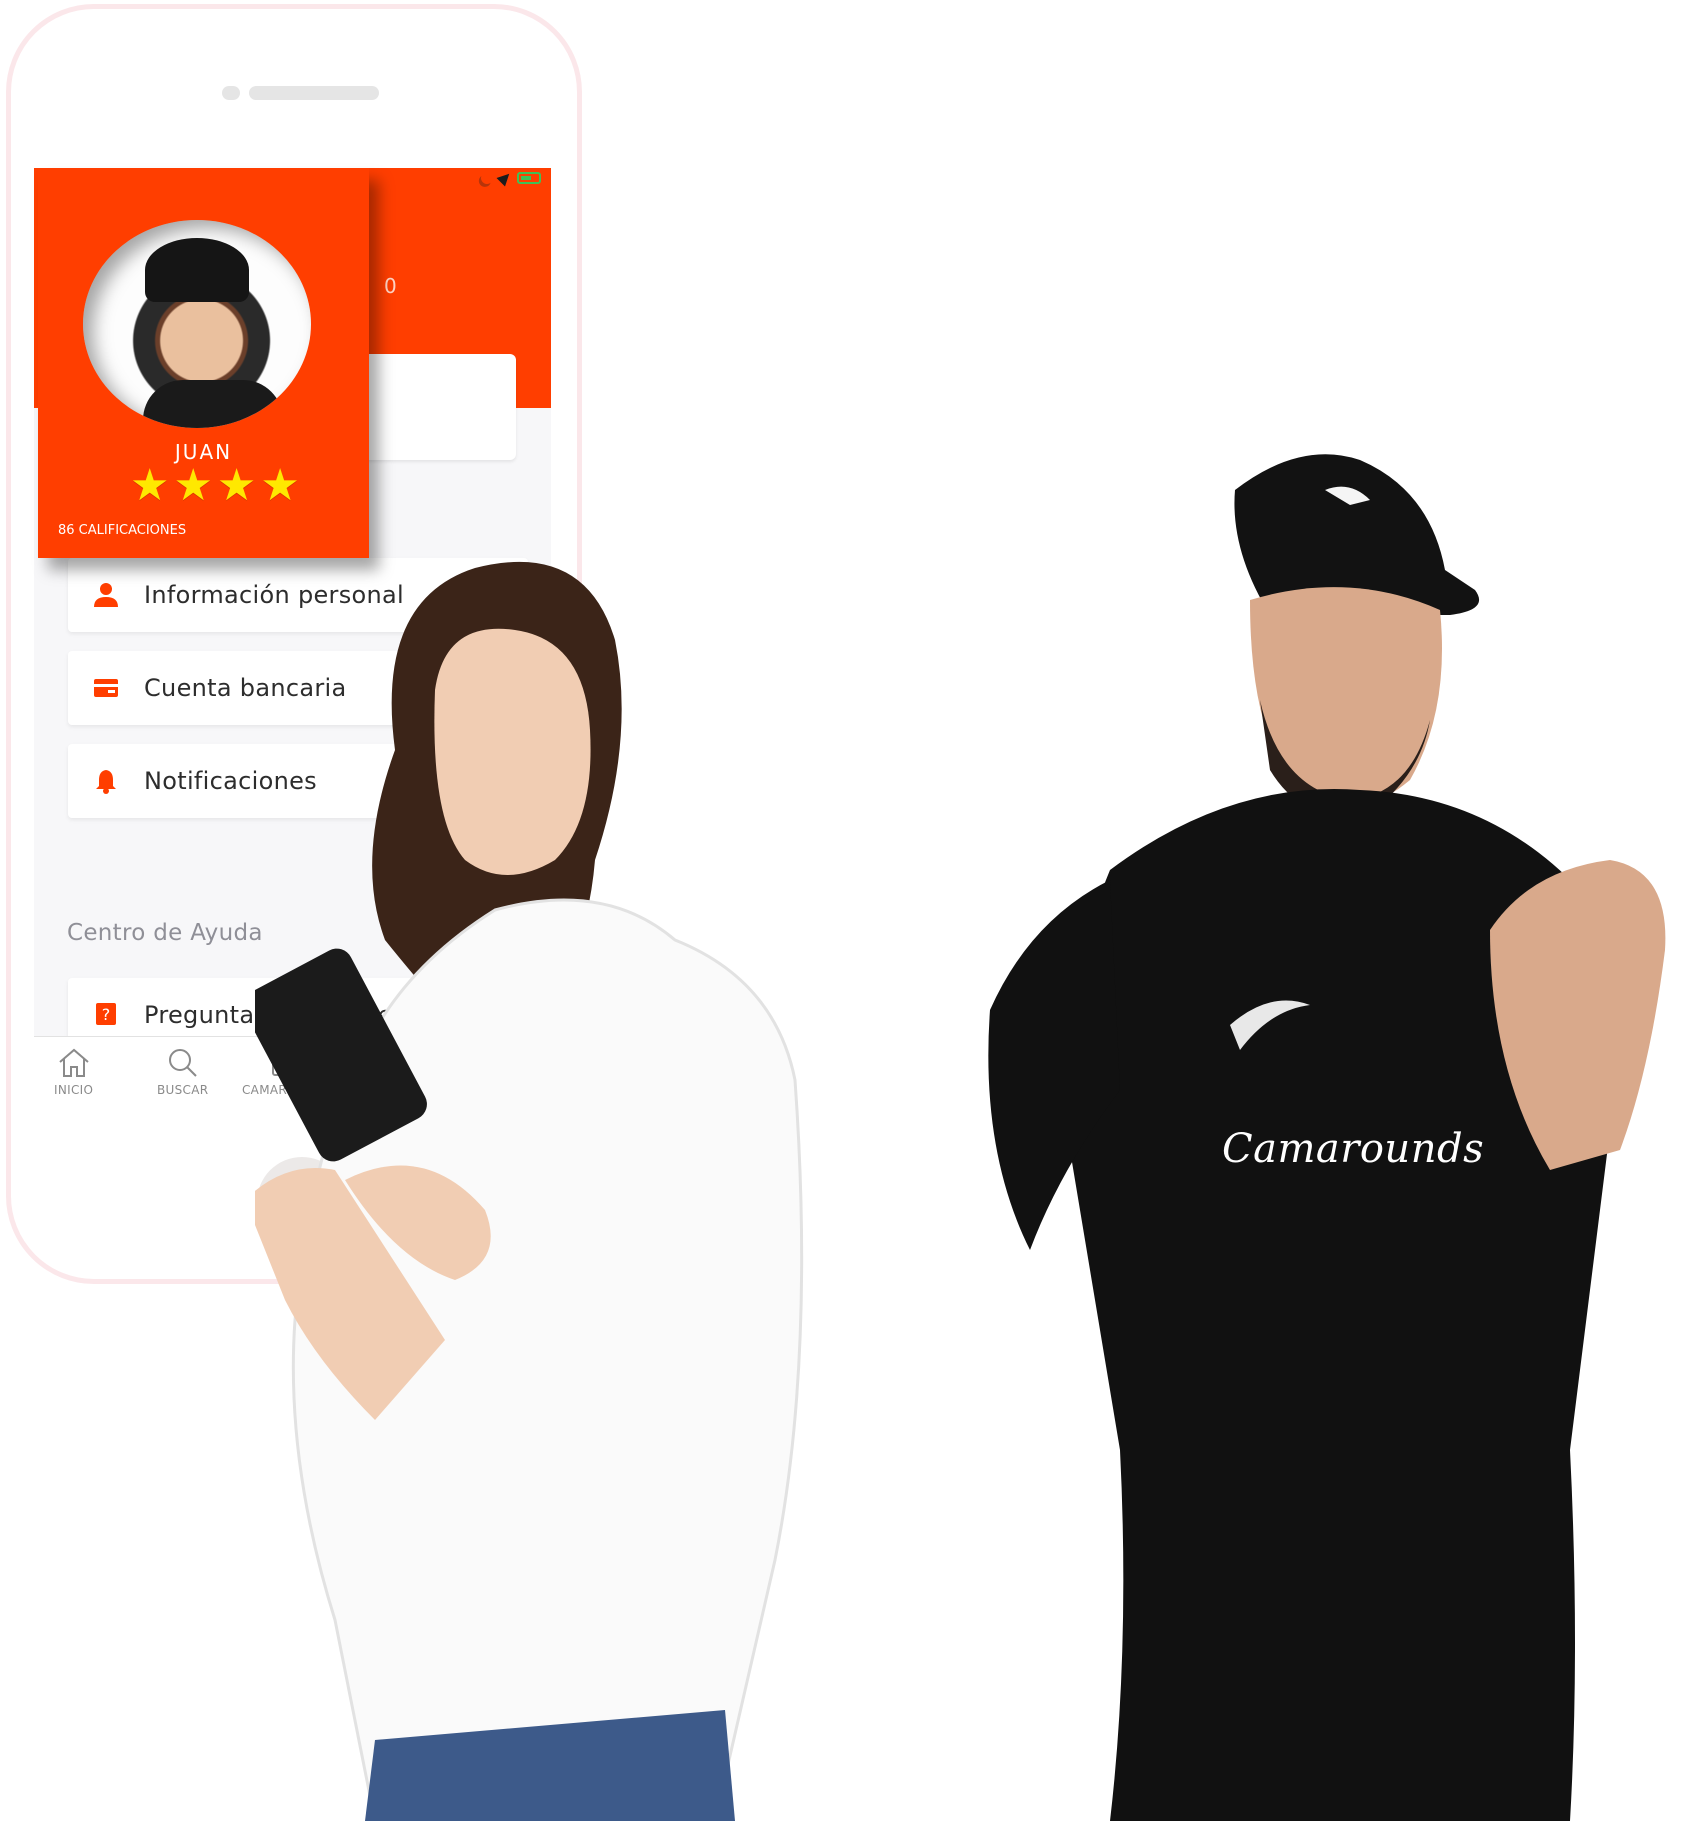  I want to click on help-center-title: Centro de Ayuda, so click(165, 933).